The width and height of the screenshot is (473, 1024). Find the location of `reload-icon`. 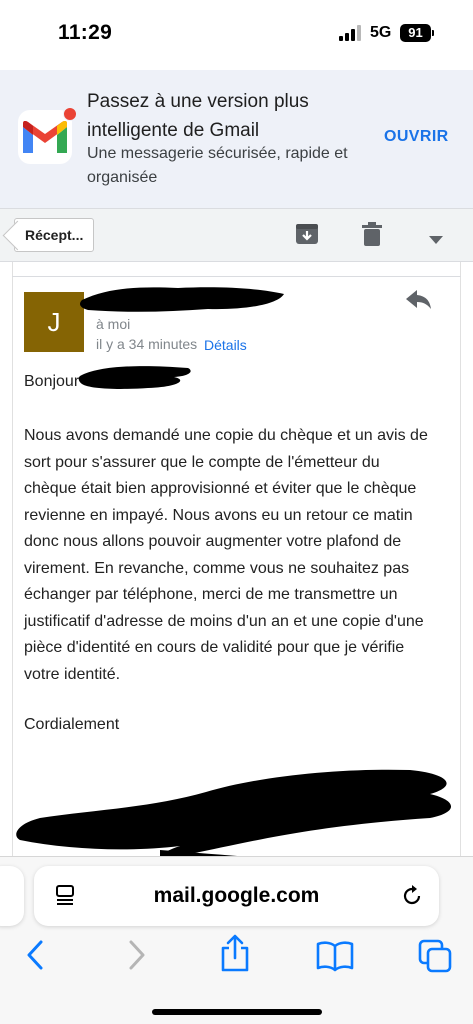

reload-icon is located at coordinates (412, 898).